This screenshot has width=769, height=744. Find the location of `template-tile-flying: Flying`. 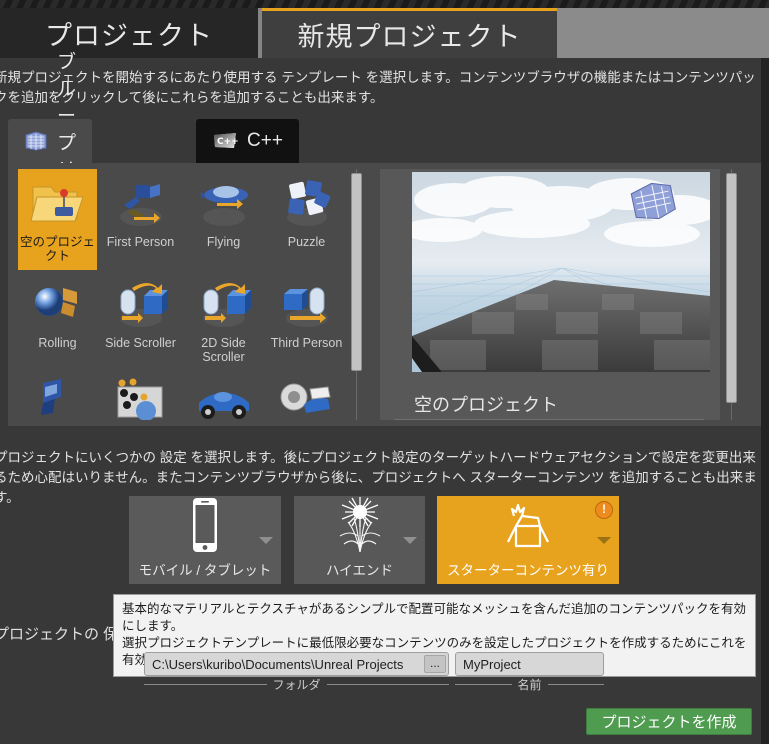

template-tile-flying: Flying is located at coordinates (223, 219).